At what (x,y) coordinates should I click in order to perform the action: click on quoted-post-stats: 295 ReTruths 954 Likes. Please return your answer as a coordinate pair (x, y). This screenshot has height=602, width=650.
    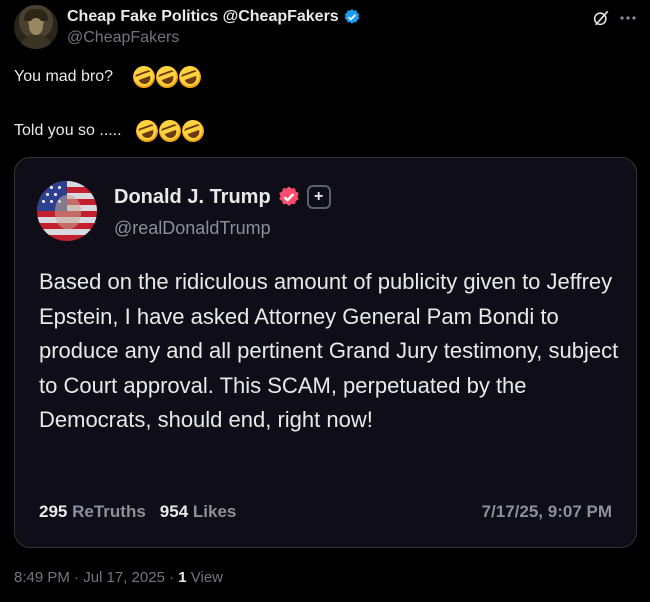
    Looking at the image, I should click on (137, 512).